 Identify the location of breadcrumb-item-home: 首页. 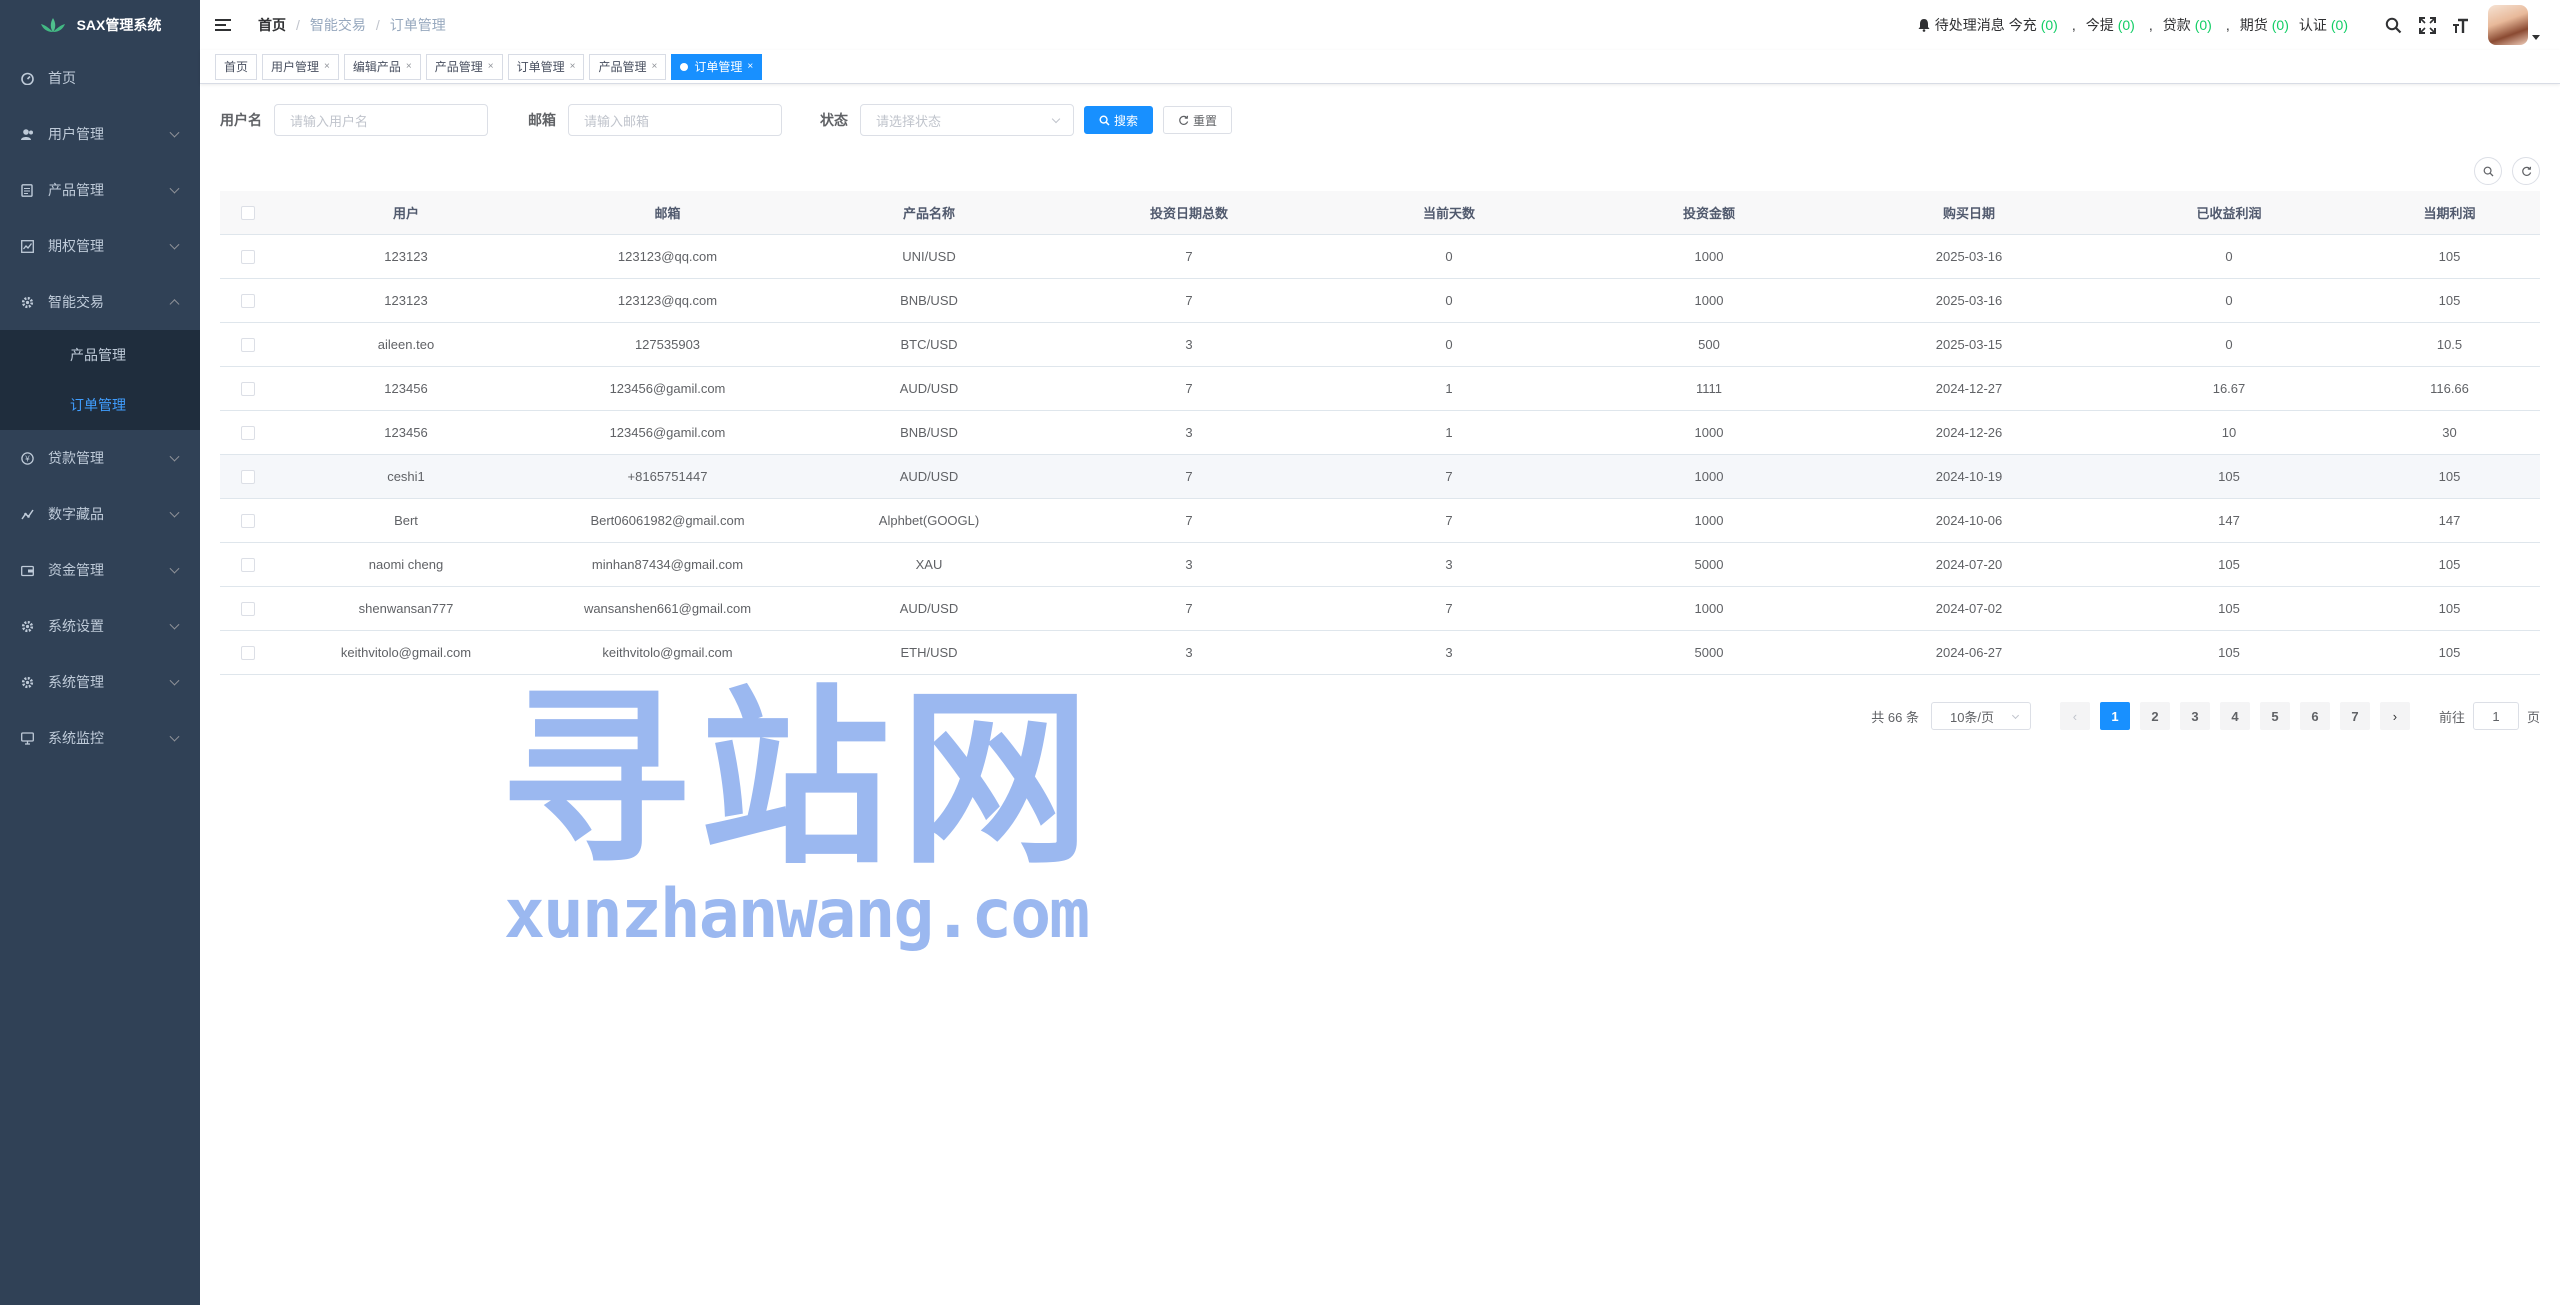
(272, 25).